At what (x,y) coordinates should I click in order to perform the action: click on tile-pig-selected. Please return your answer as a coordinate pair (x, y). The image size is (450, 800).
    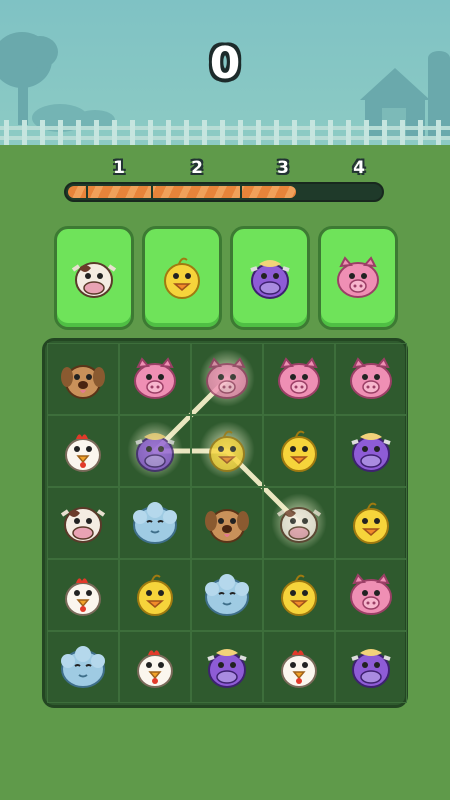
    Looking at the image, I should click on (227, 379).